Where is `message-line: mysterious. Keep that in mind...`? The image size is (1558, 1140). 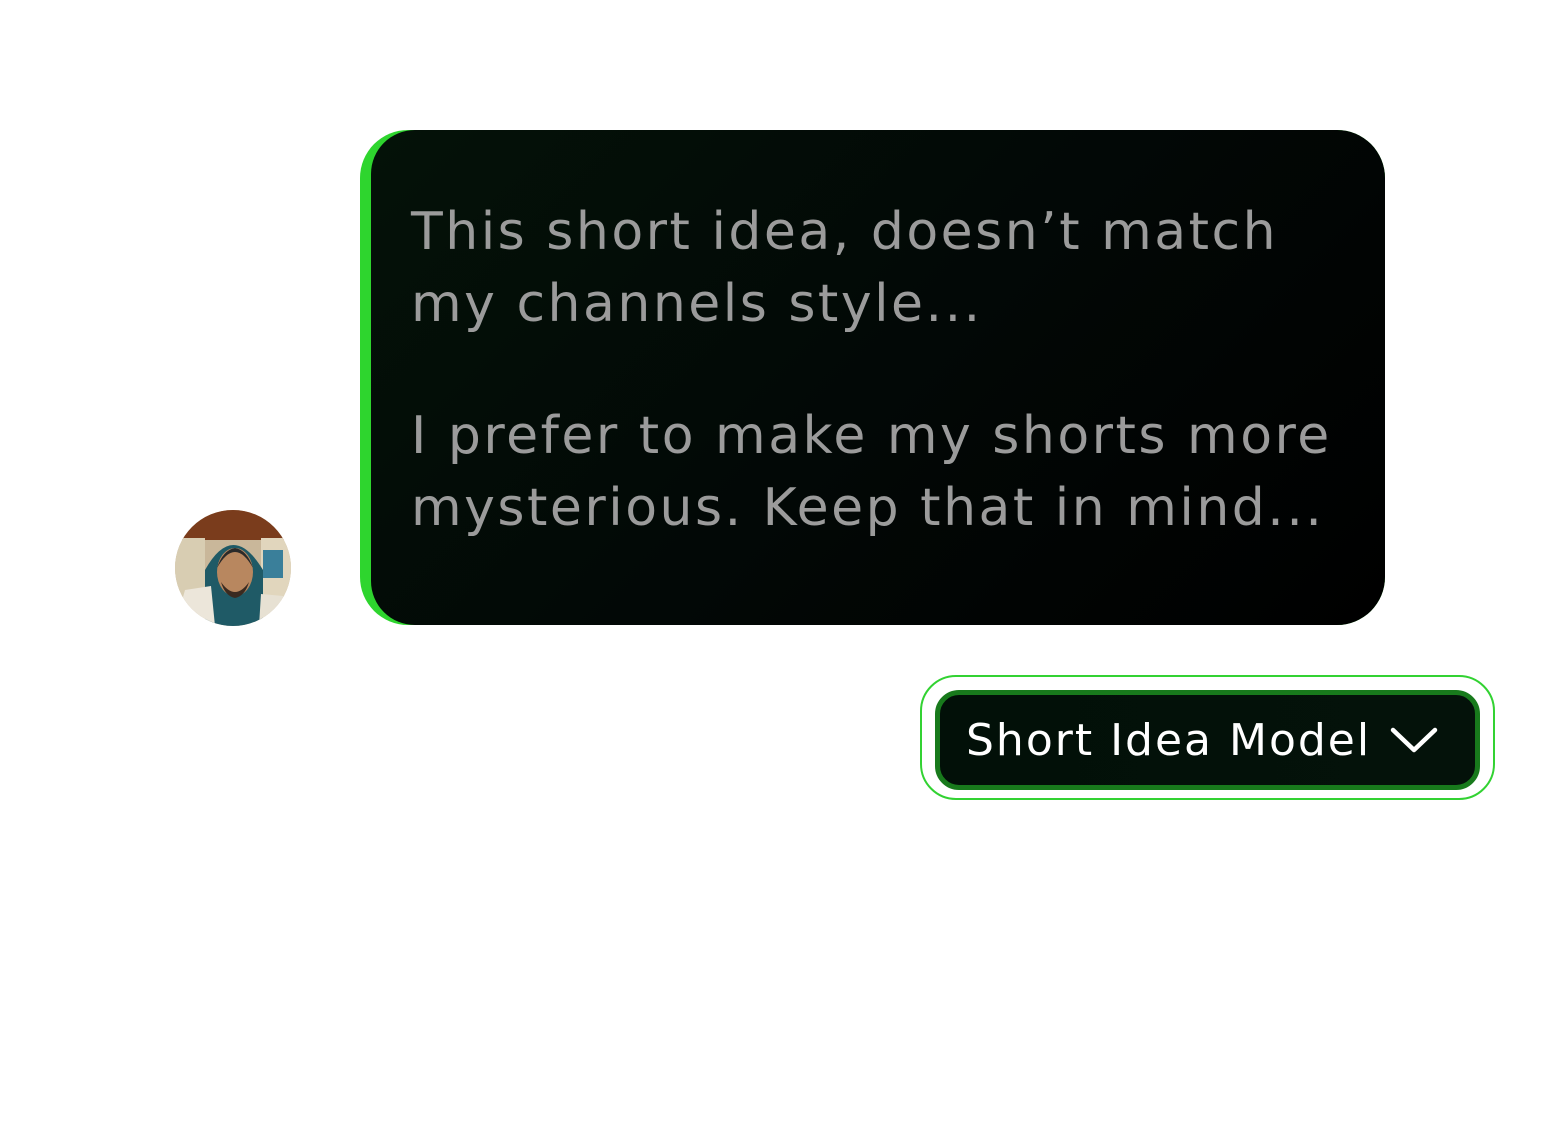 message-line: mysterious. Keep that in mind... is located at coordinates (868, 508).